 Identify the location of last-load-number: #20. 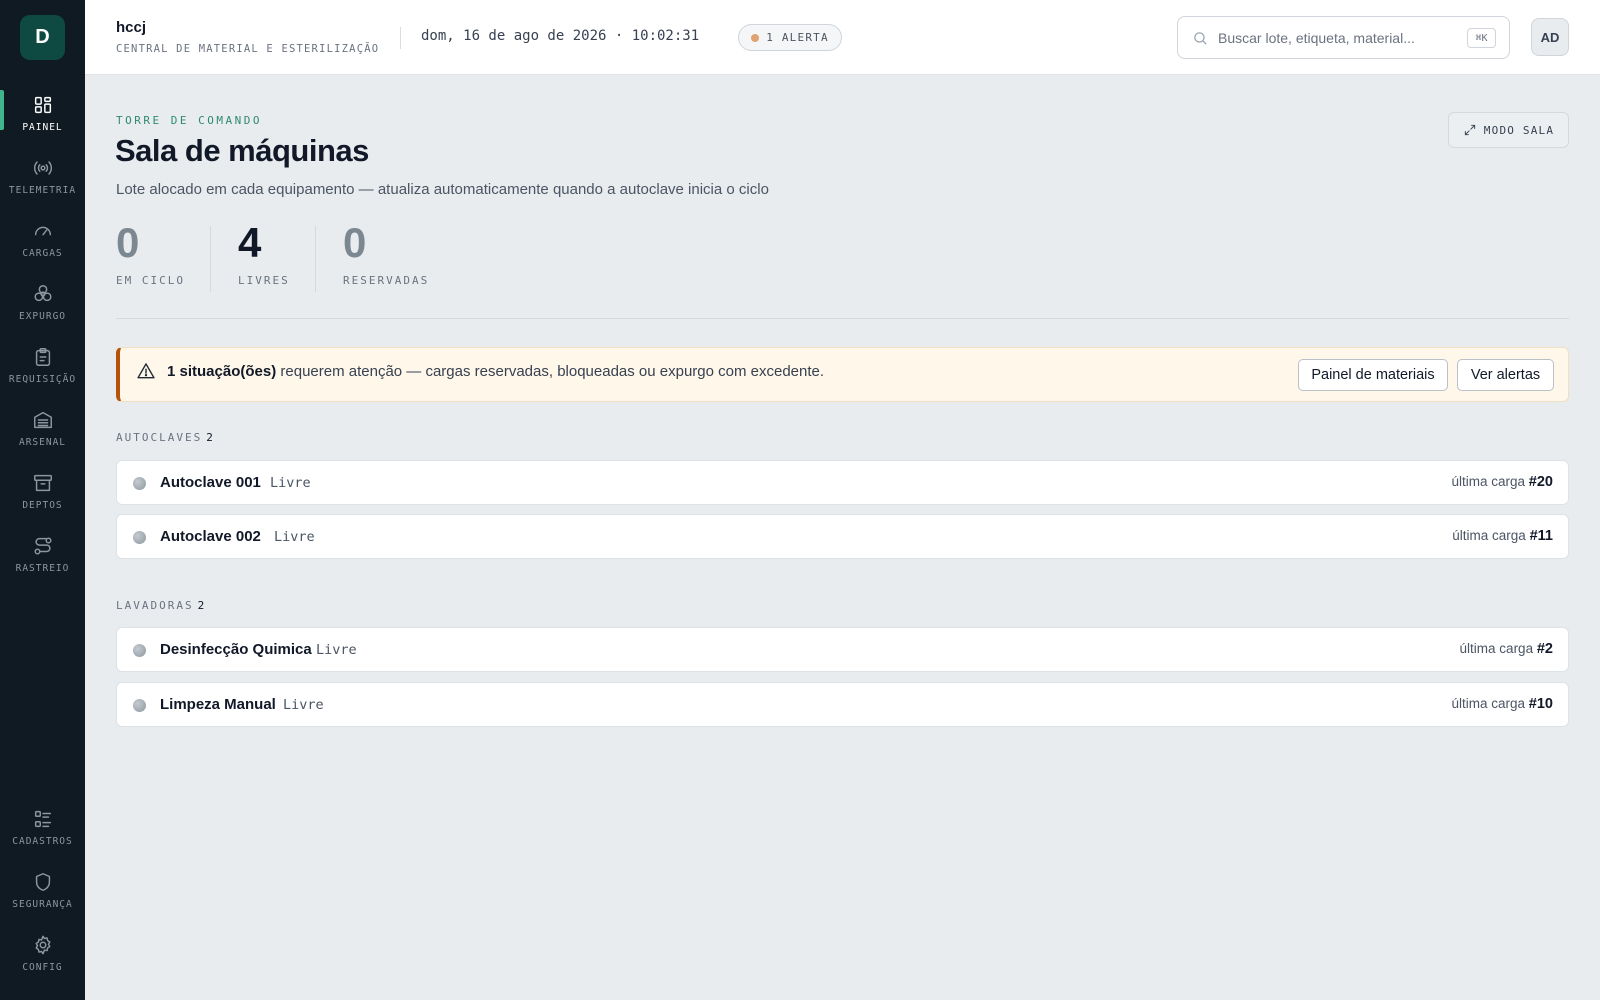
(1540, 482).